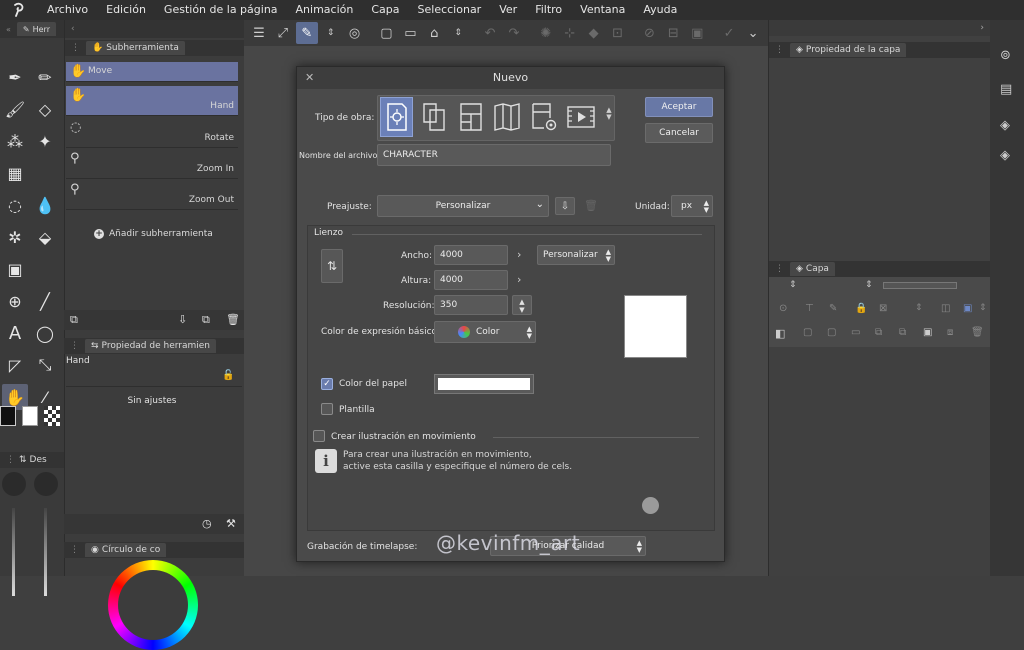  What do you see at coordinates (809, 308) in the screenshot?
I see `reference-icon: ⊤` at bounding box center [809, 308].